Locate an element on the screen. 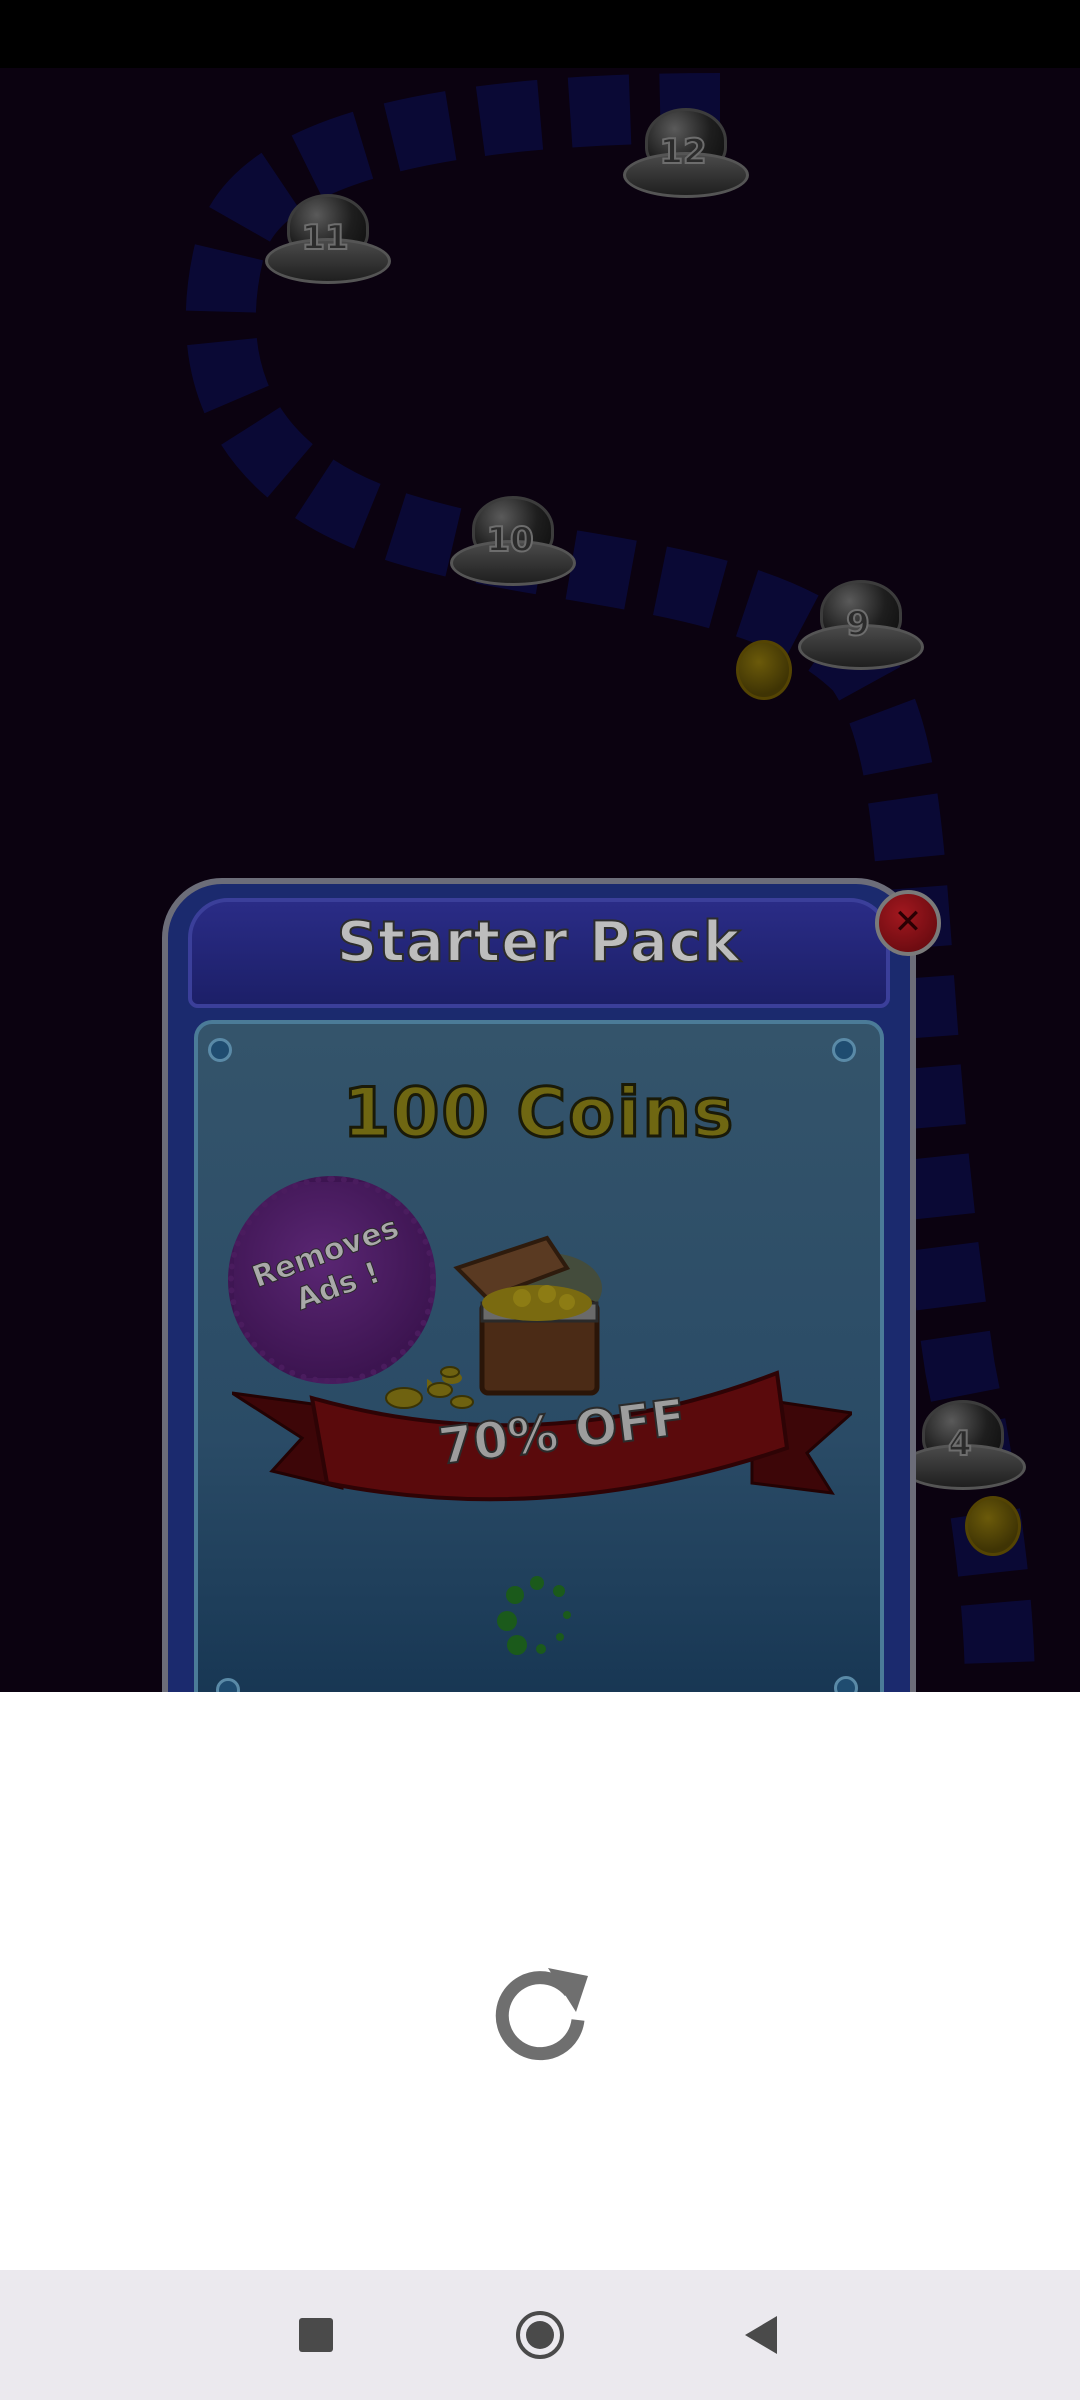 Image resolution: width=1080 pixels, height=2400 pixels. reload-icon is located at coordinates (540, 2014).